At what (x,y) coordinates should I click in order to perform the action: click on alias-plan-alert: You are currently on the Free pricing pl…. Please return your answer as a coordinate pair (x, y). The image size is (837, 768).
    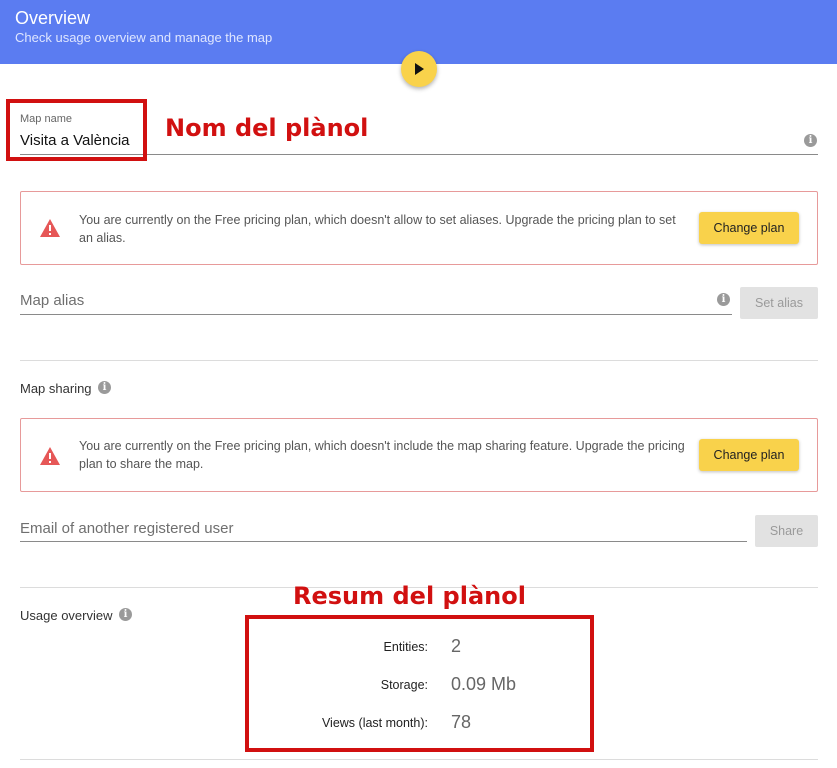
    Looking at the image, I should click on (419, 228).